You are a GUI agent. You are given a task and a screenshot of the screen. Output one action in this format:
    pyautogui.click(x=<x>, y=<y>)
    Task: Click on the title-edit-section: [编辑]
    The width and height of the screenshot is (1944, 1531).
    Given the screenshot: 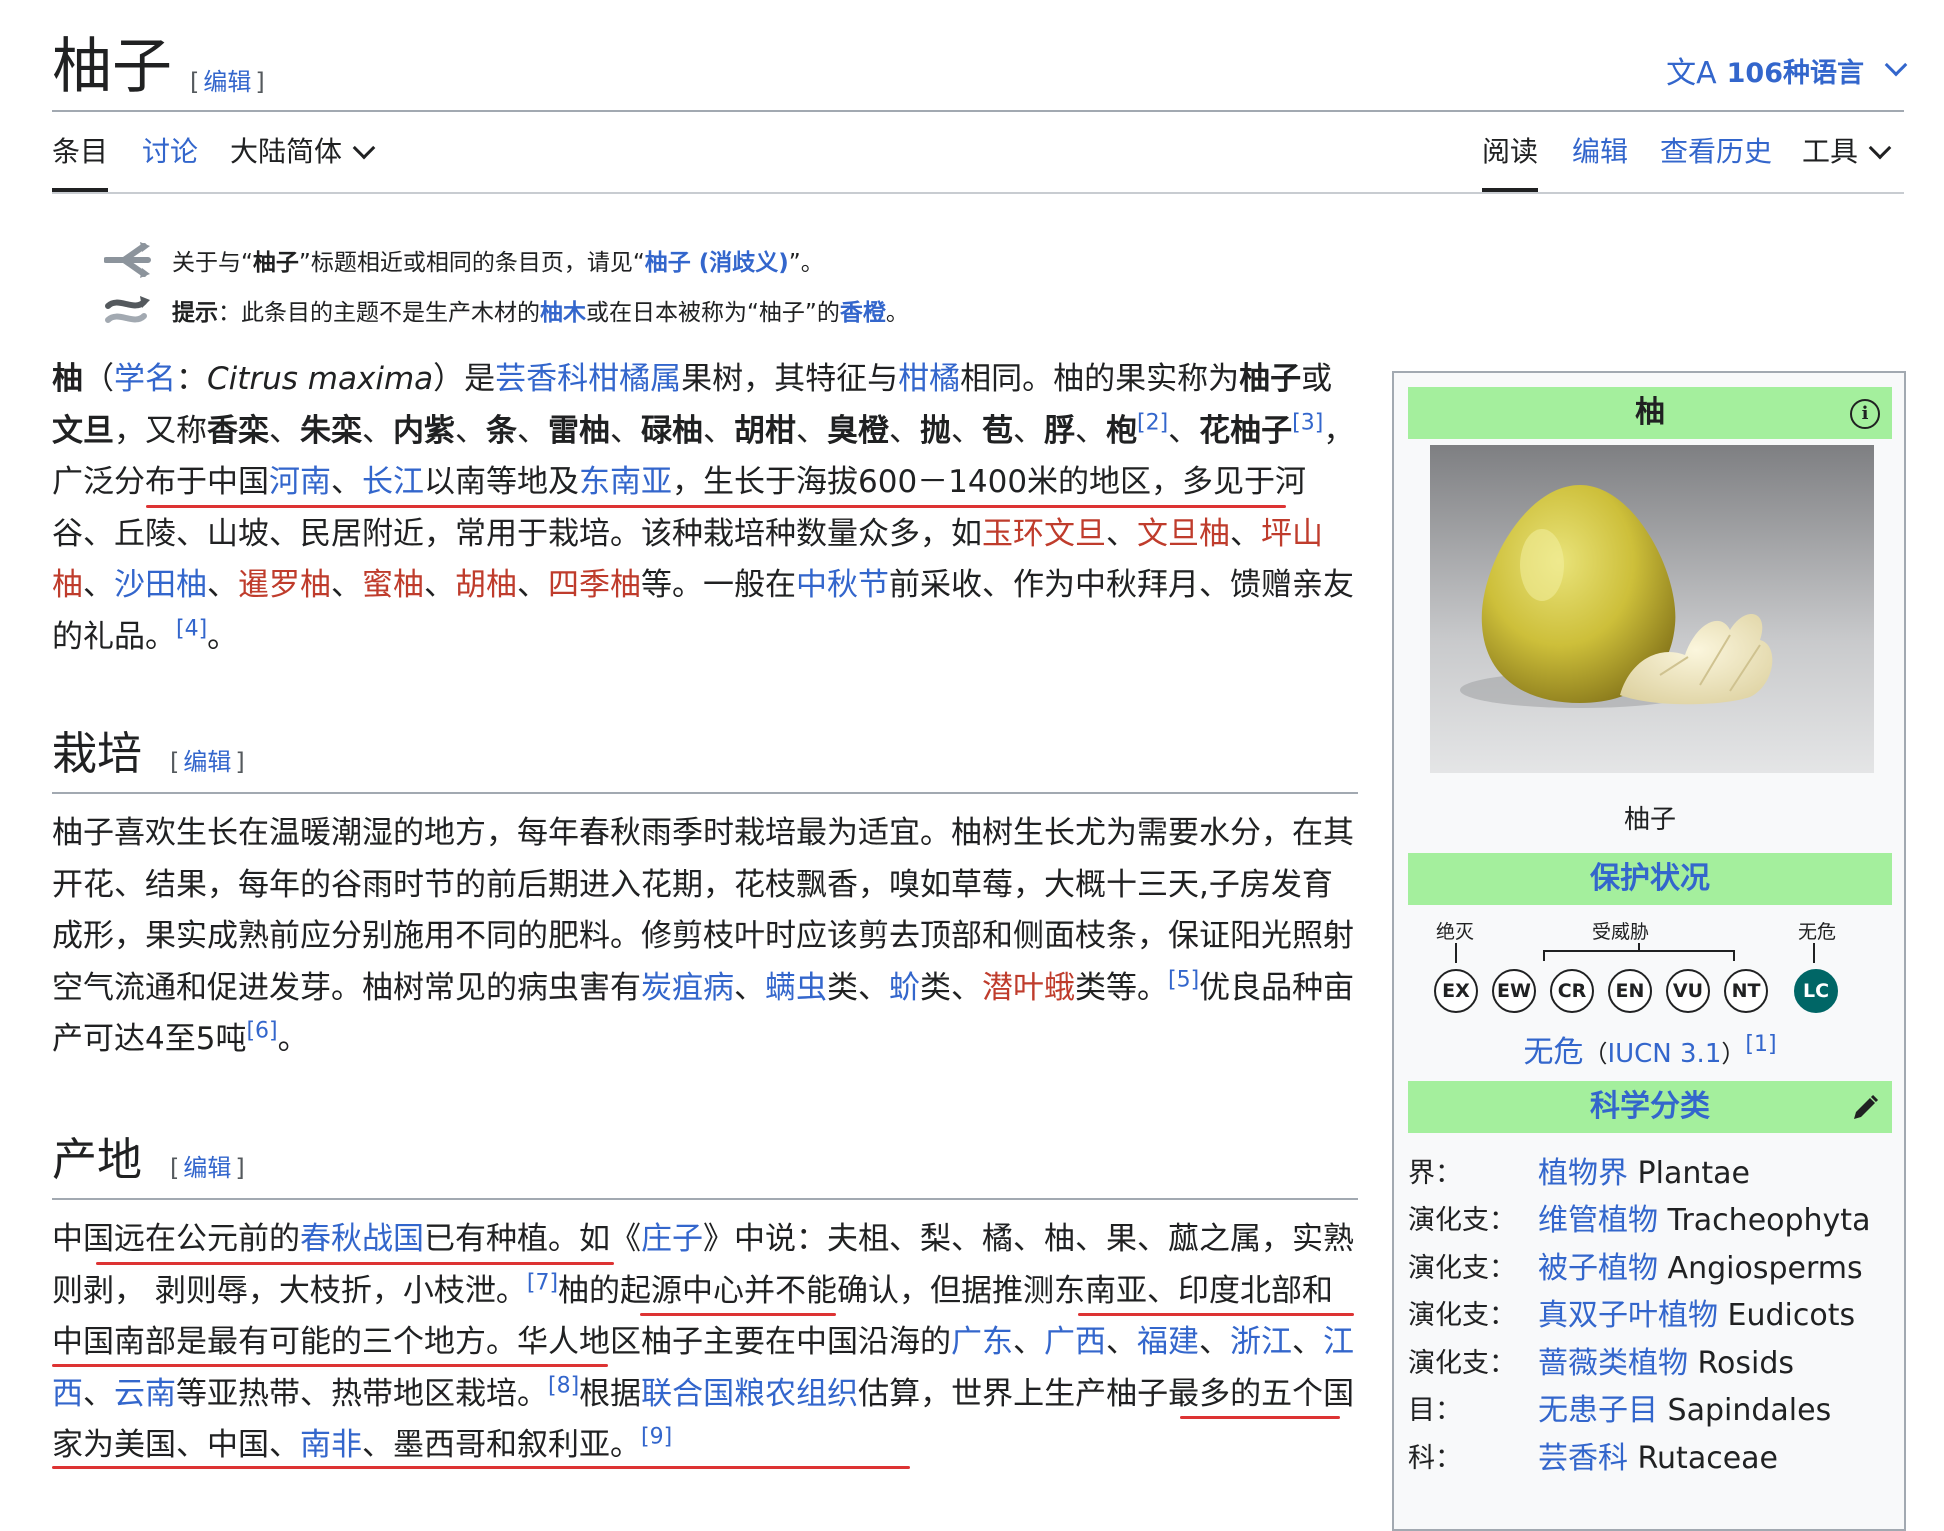 What is the action you would take?
    pyautogui.click(x=227, y=82)
    